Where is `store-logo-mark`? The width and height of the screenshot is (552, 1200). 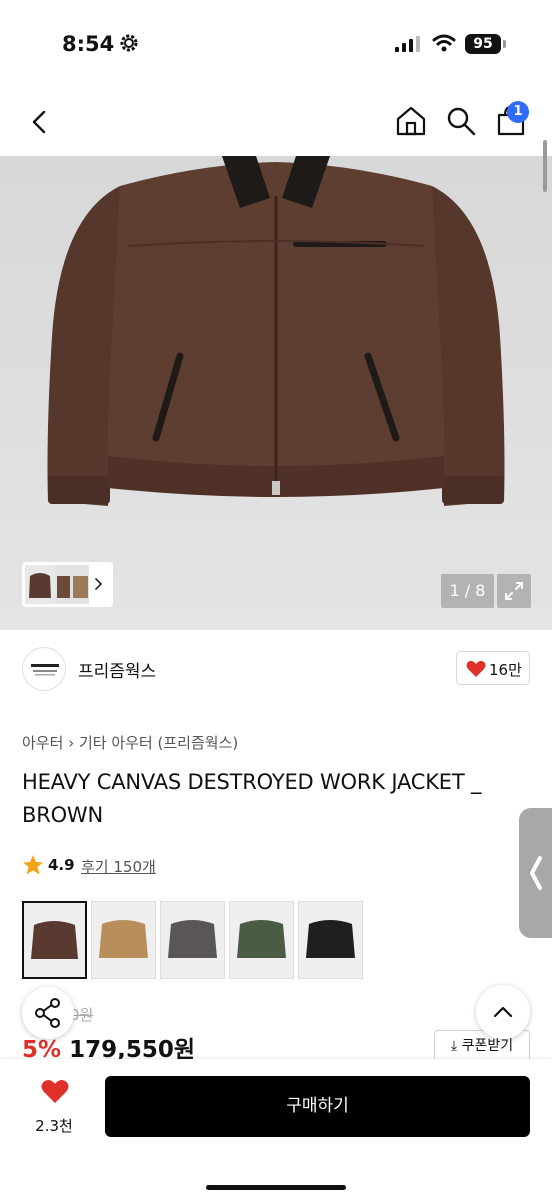
store-logo-mark is located at coordinates (45, 670).